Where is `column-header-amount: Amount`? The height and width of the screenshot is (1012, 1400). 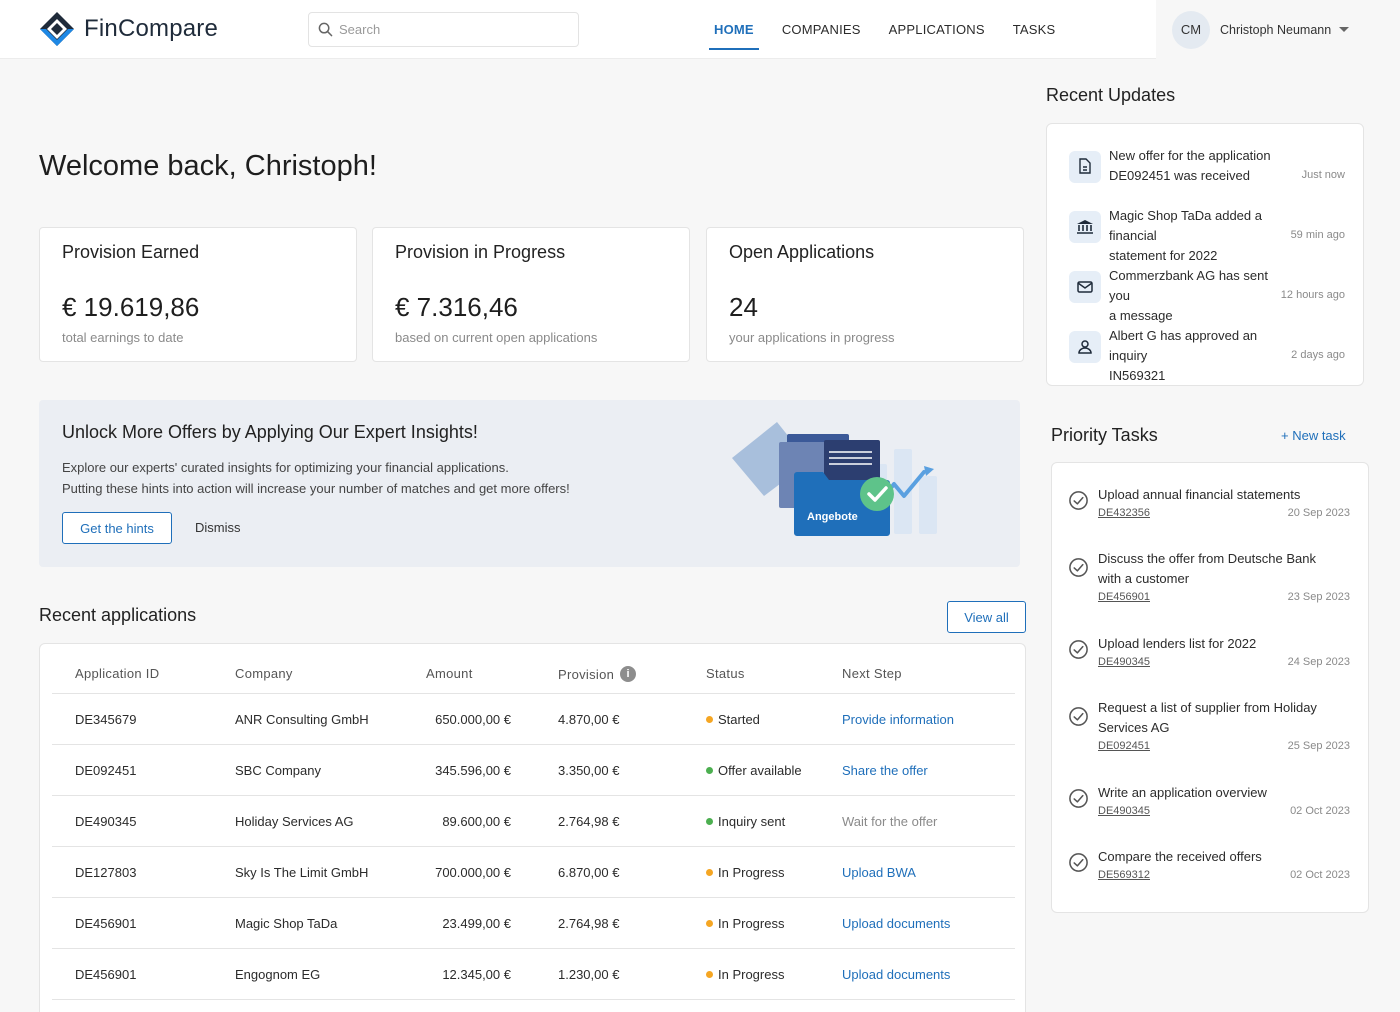 column-header-amount: Amount is located at coordinates (449, 673).